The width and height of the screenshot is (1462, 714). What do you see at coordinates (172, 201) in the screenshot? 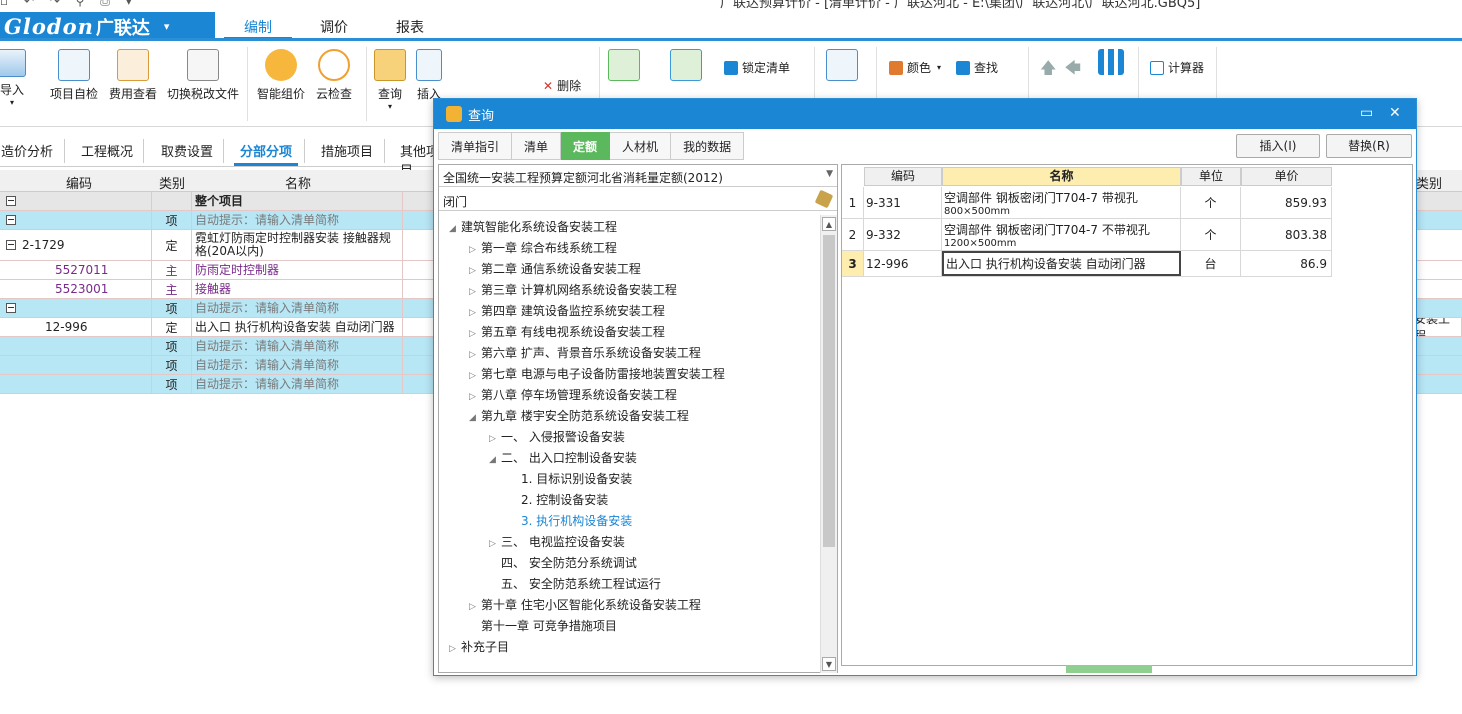
I see `grid-cell-type` at bounding box center [172, 201].